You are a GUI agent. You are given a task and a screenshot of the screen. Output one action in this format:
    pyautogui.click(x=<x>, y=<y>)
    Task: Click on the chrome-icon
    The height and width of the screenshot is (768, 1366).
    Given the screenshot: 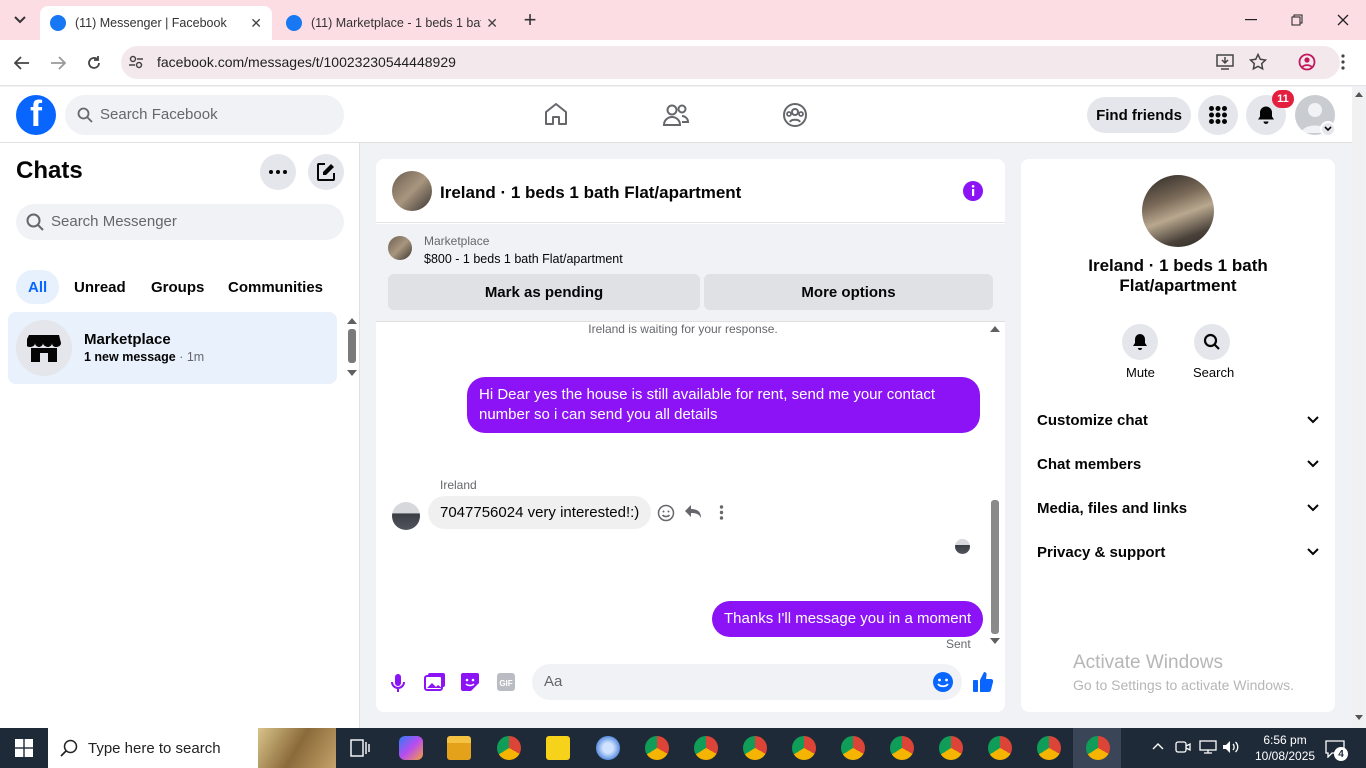 What is the action you would take?
    pyautogui.click(x=509, y=748)
    